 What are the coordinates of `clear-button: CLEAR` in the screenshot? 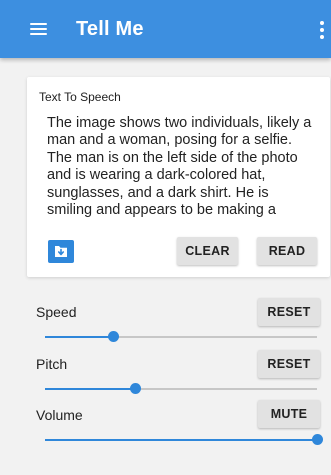 It's located at (207, 251).